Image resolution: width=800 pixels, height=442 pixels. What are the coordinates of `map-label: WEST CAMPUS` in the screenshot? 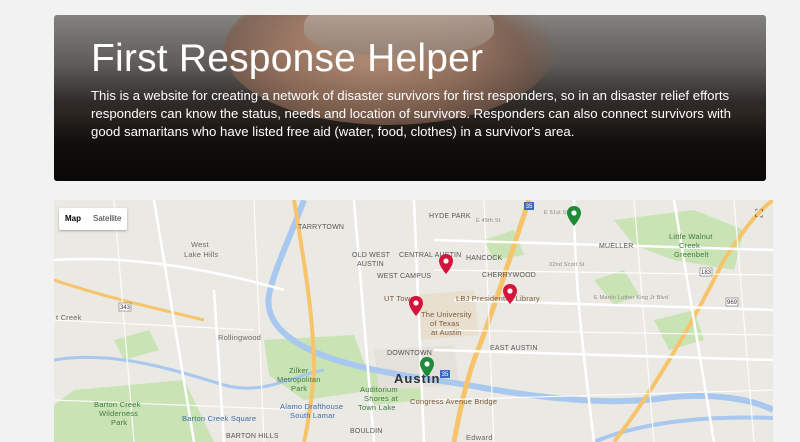 It's located at (404, 276).